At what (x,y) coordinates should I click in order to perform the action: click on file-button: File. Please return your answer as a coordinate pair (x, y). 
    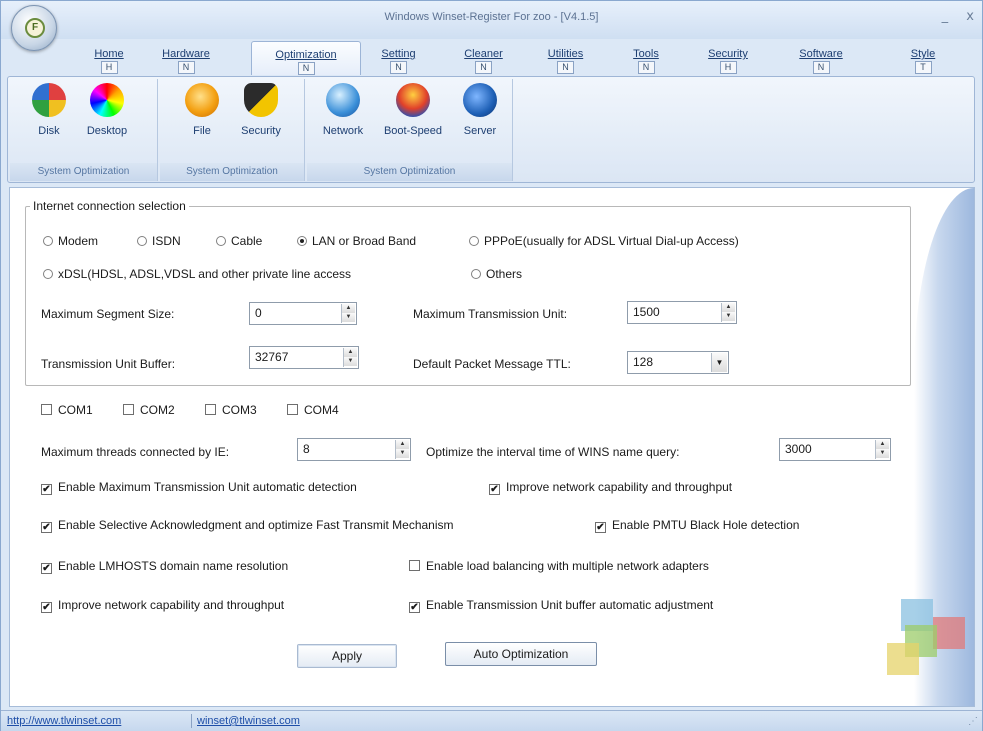
    Looking at the image, I should click on (202, 110).